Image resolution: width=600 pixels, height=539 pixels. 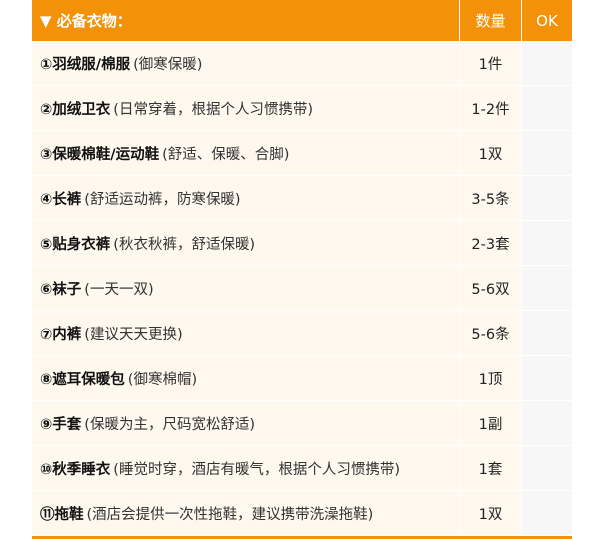 I want to click on item-cell: ⑩秋季睡衣 (睡觉时穿，酒店有暖气，根据个人习惯携带), so click(x=245, y=468).